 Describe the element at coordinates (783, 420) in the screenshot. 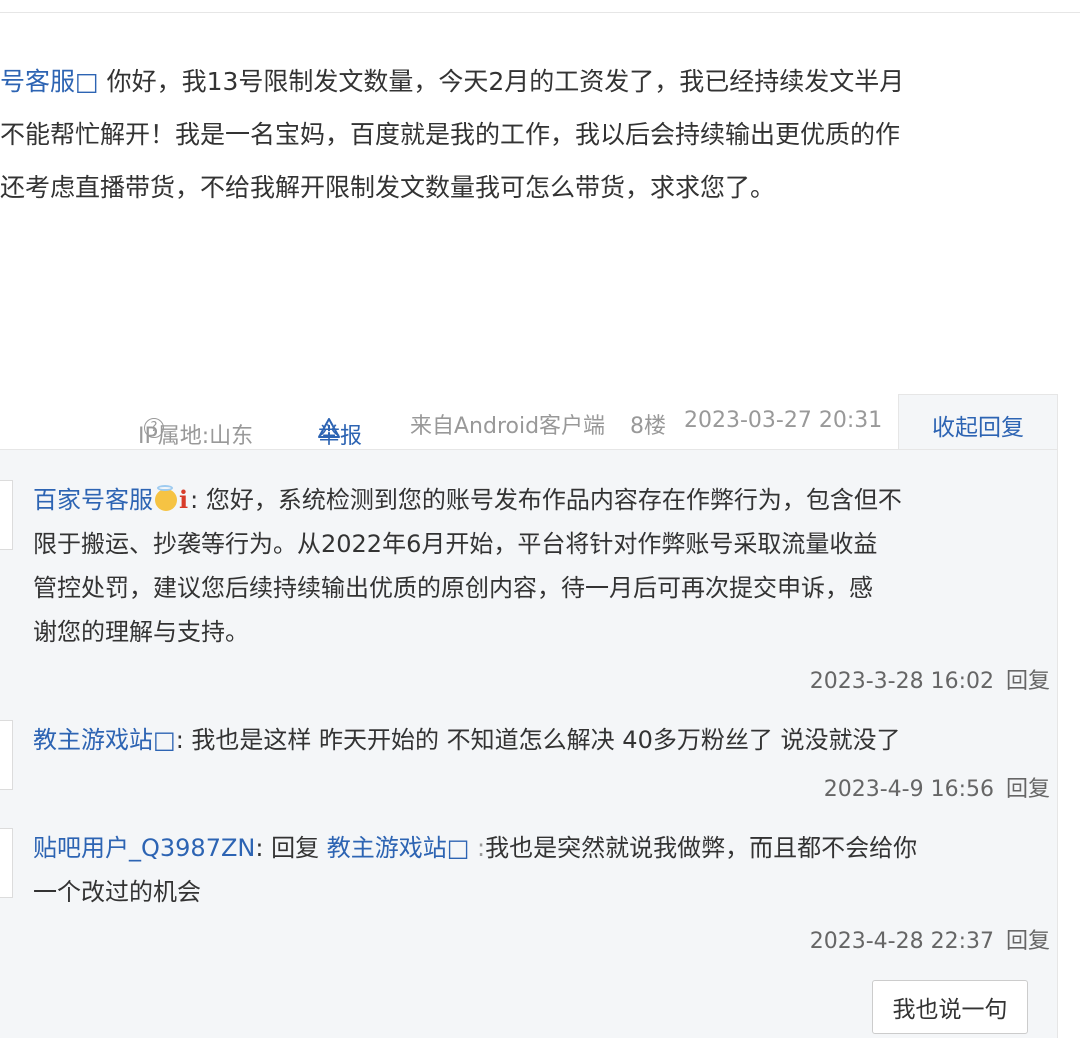

I see `post-datetime: 2023-03-27 20:31` at that location.